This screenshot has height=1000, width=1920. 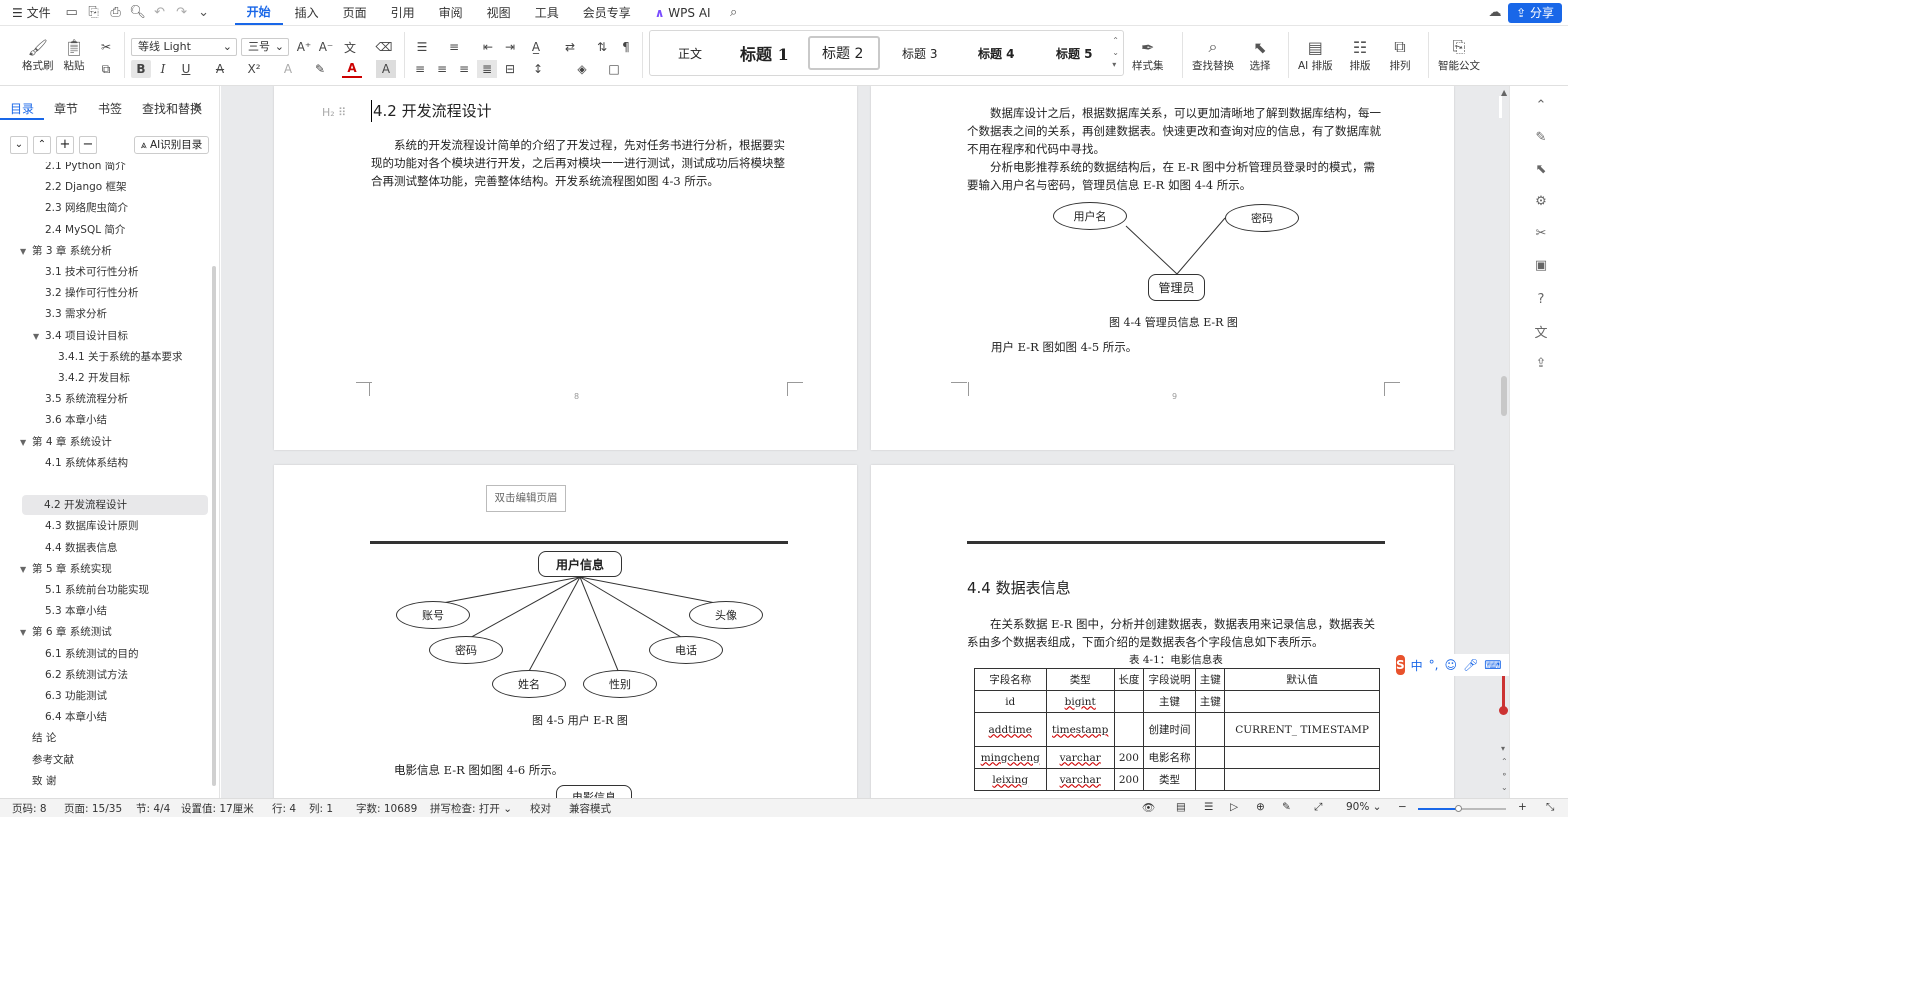 I want to click on font-color-icon: A, so click(x=352, y=69).